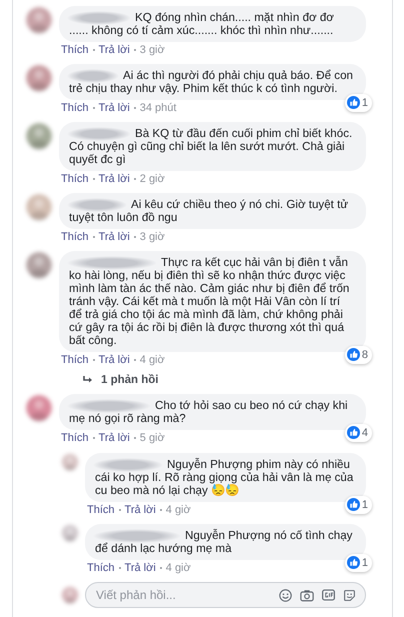  I want to click on reaction-badge: 4, so click(358, 433).